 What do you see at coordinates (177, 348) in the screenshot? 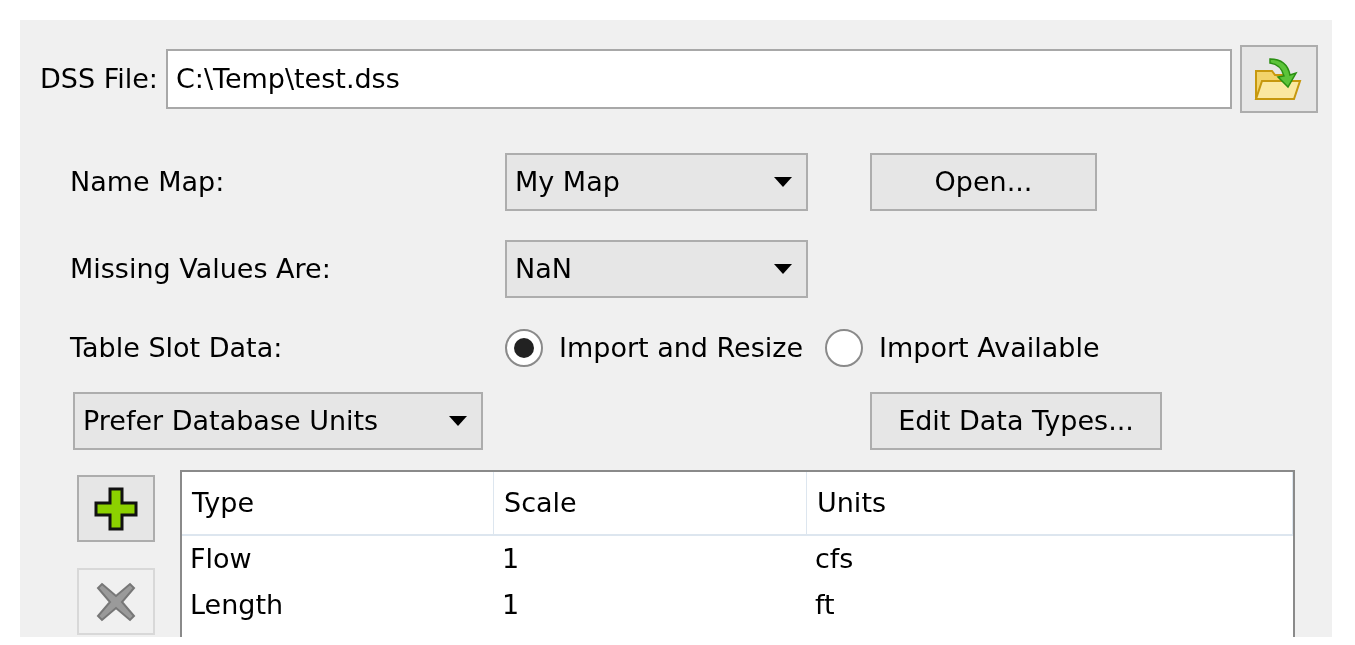
I see `table-slot-data-label: Table Slot Data:` at bounding box center [177, 348].